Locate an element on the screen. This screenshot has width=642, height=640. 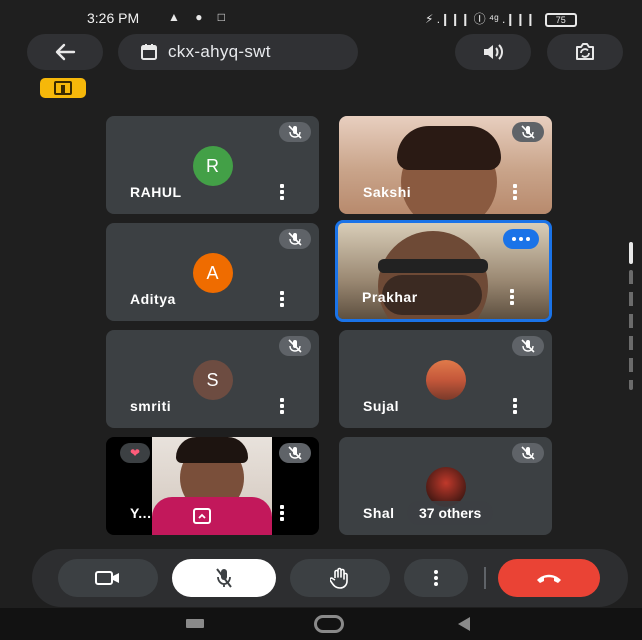
meeting-code: ckx-ahyq-swt is located at coordinates (219, 51).